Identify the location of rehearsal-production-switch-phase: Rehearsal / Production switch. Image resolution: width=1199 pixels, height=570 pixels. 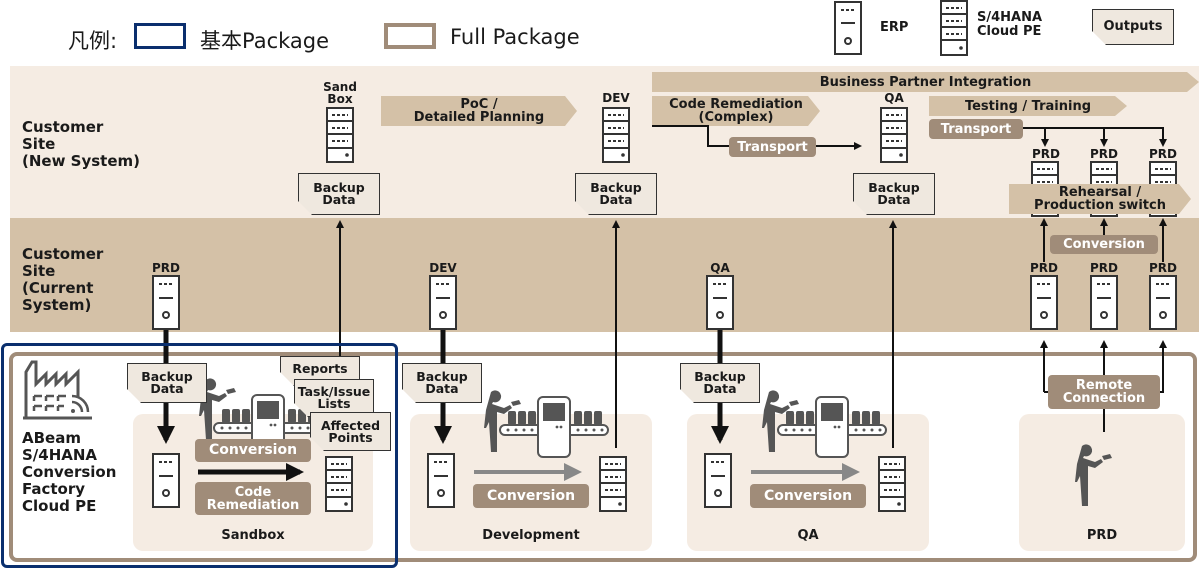
(1100, 199).